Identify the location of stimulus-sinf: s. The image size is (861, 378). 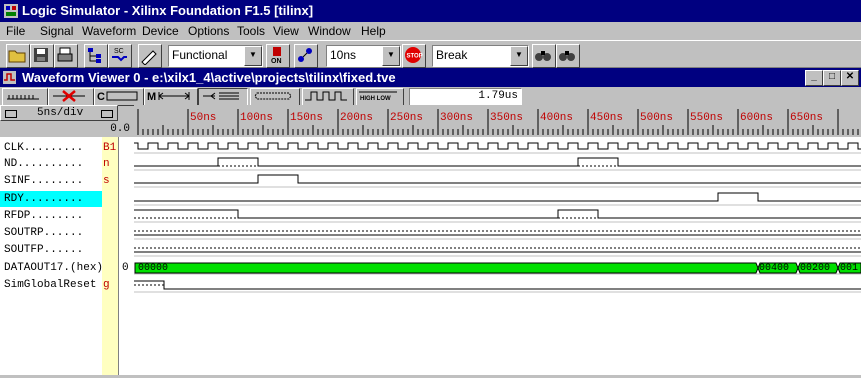
(106, 181).